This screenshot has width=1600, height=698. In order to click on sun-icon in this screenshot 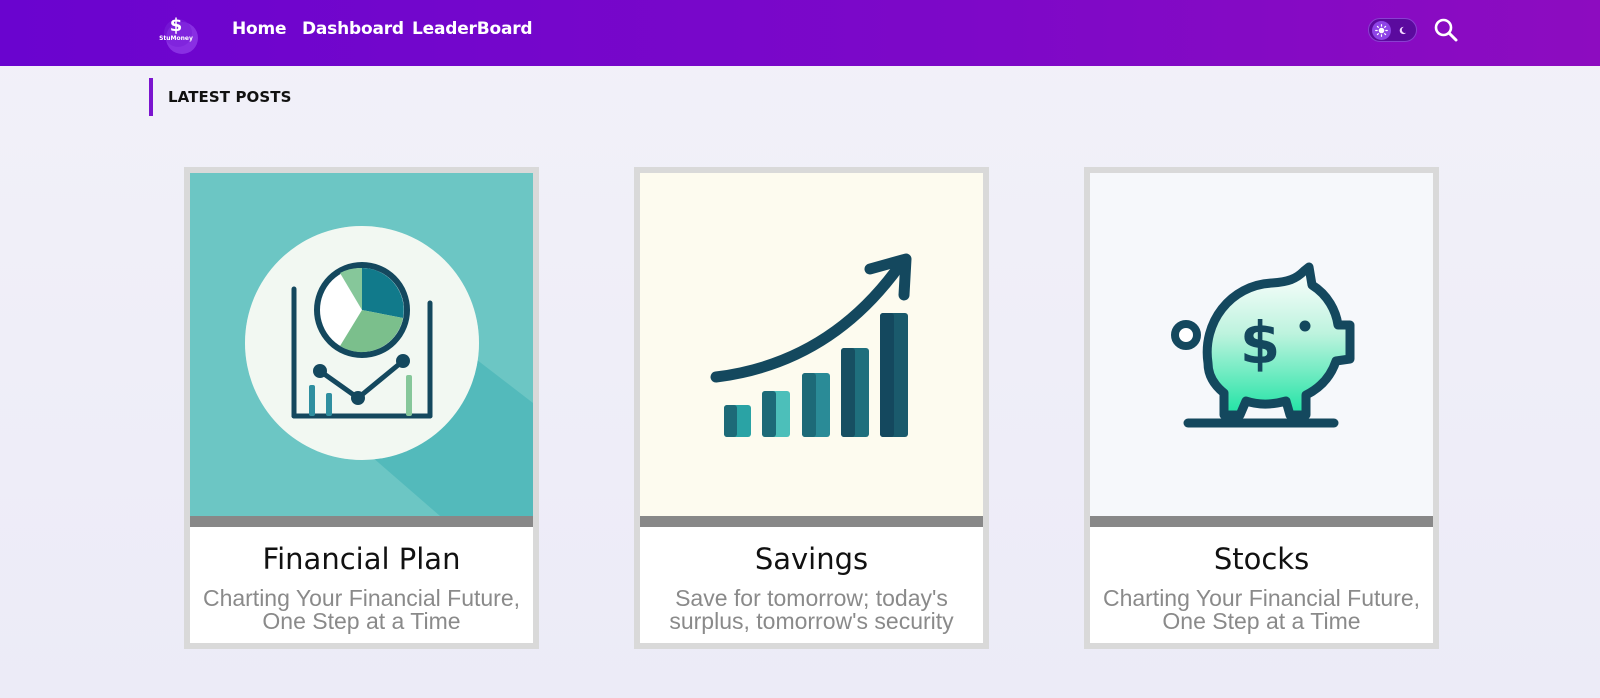, I will do `click(1381, 30)`.